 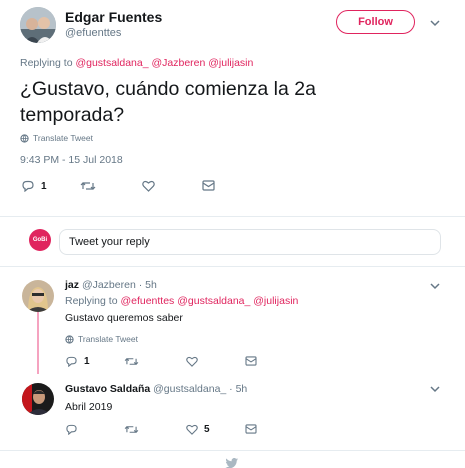 What do you see at coordinates (113, 17) in the screenshot?
I see `author-name: Edgar Fuentes` at bounding box center [113, 17].